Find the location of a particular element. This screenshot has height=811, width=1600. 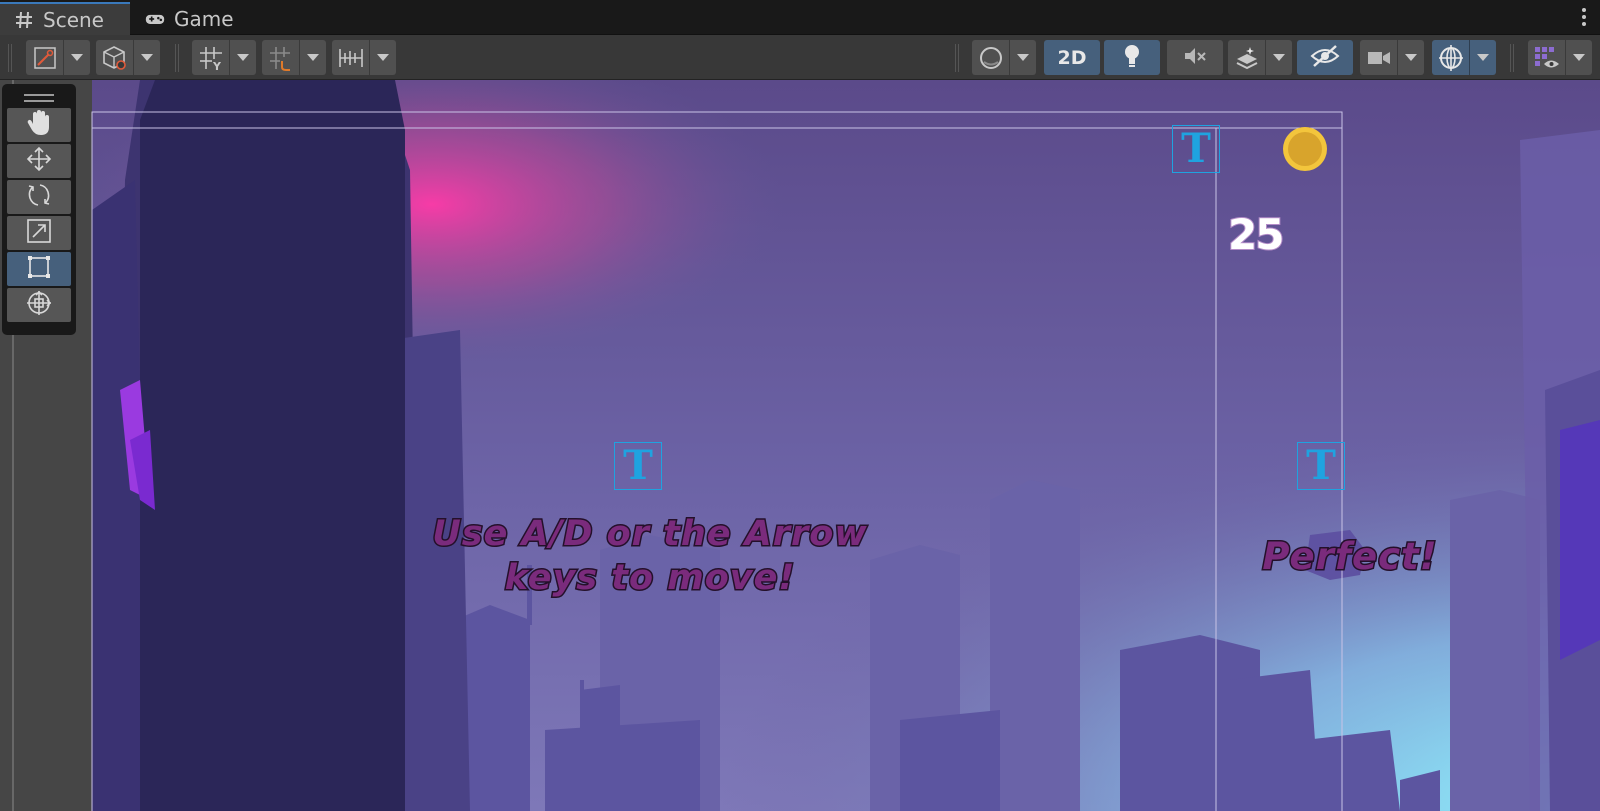

gamepad-icon is located at coordinates (155, 19).